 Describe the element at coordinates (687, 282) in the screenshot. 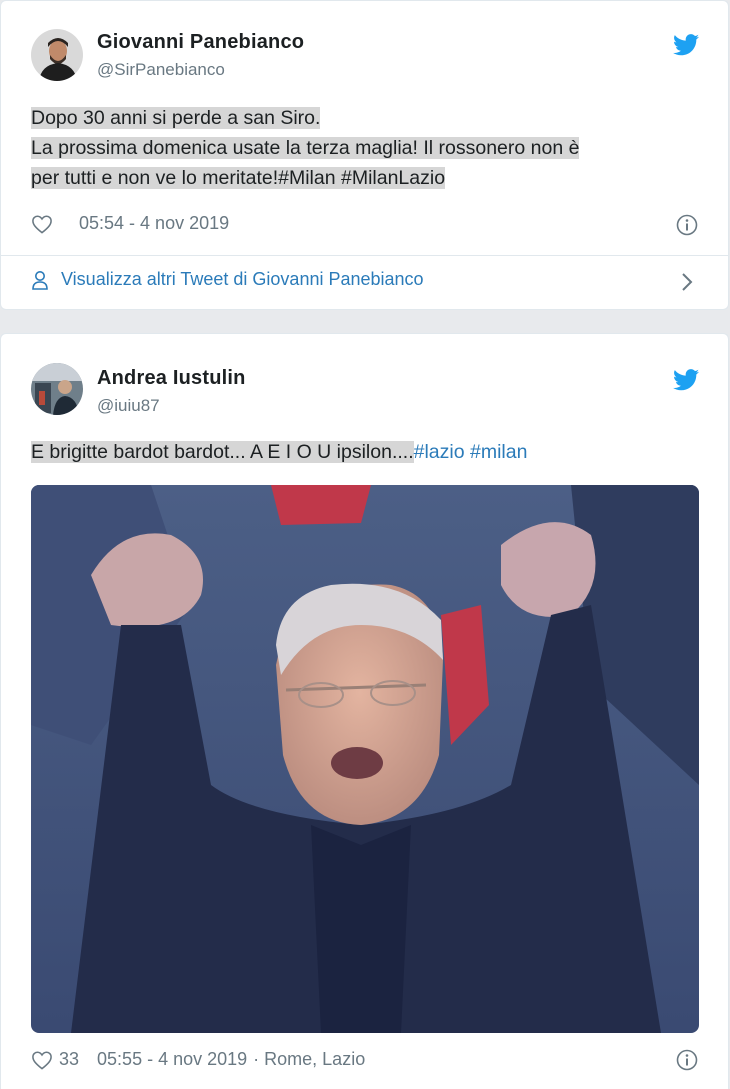

I see `chevron-right-icon` at that location.